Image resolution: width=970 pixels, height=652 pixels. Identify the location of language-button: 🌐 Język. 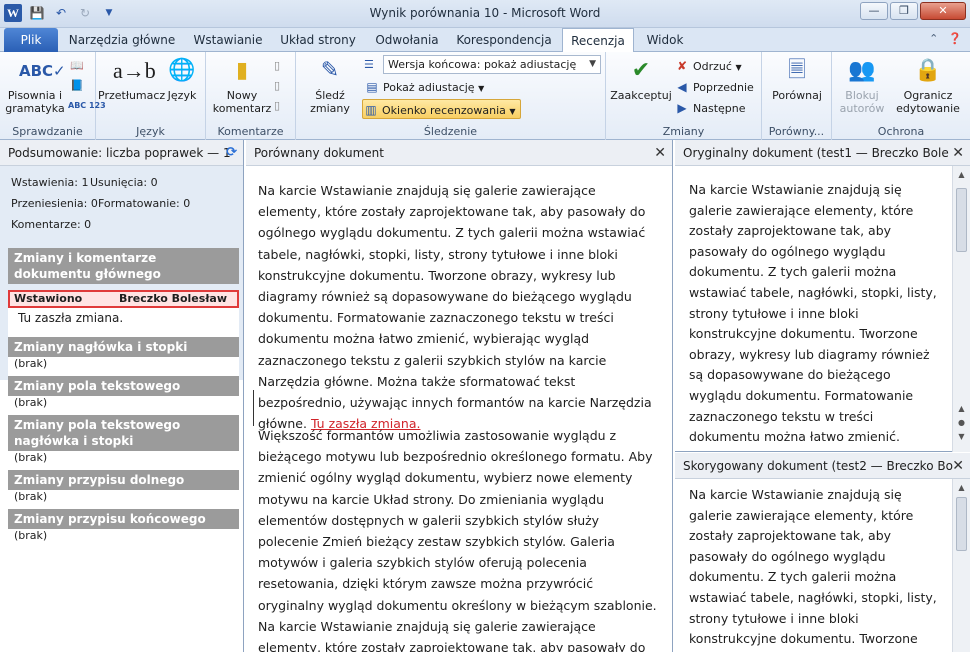
(182, 79).